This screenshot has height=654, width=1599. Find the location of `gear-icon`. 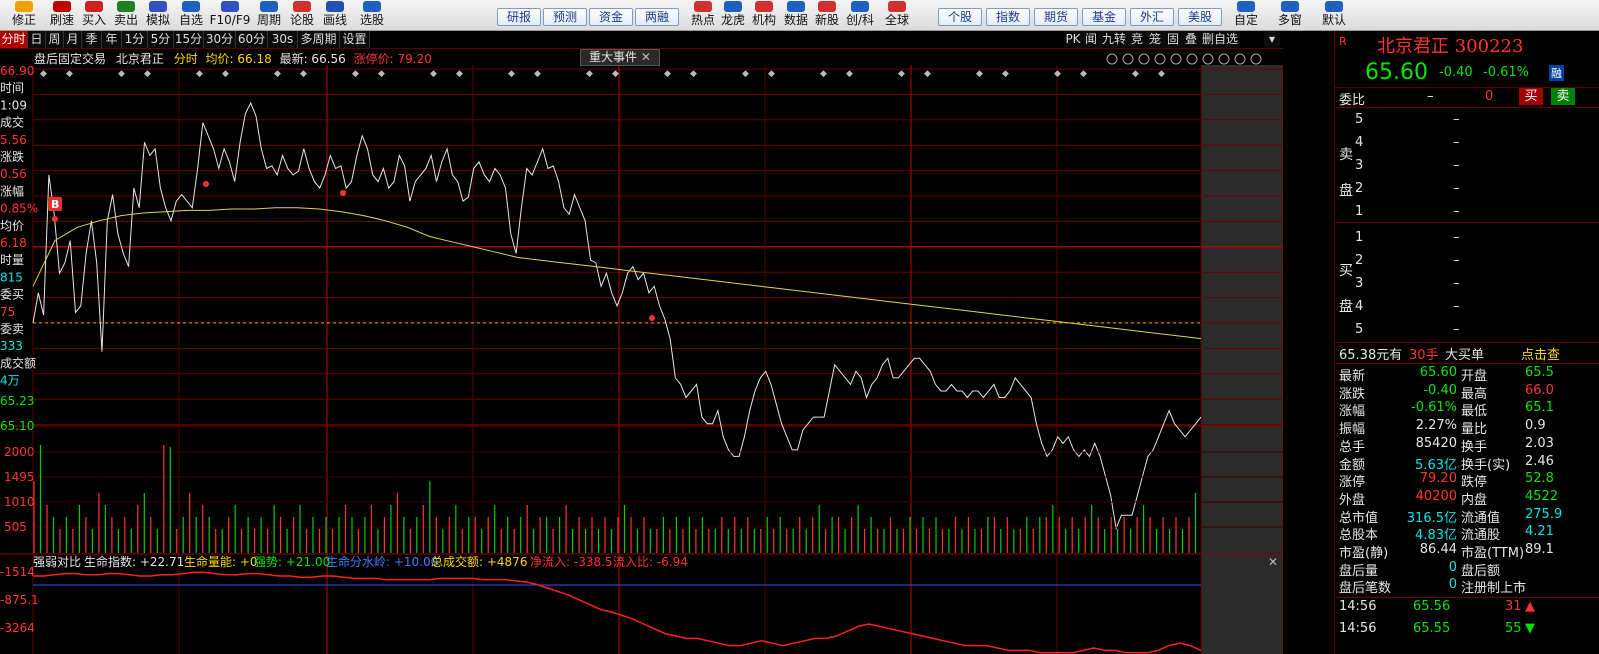

gear-icon is located at coordinates (1160, 59).